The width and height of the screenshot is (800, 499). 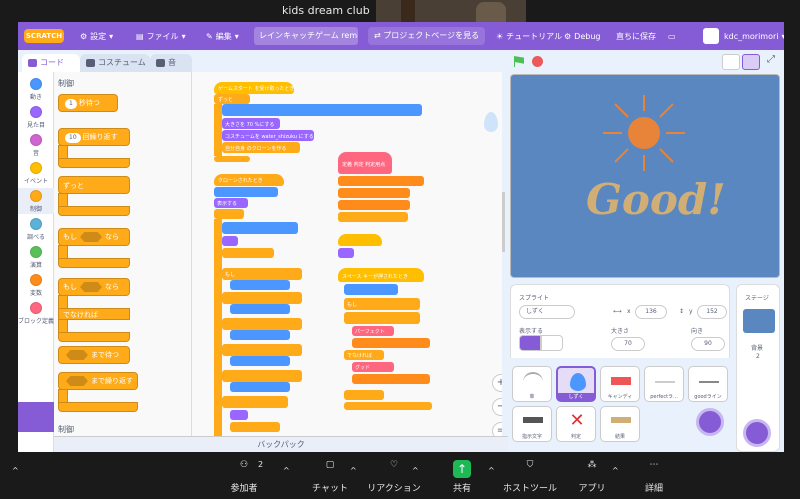 I want to click on wait-block: 1 秒待つ, so click(x=88, y=103).